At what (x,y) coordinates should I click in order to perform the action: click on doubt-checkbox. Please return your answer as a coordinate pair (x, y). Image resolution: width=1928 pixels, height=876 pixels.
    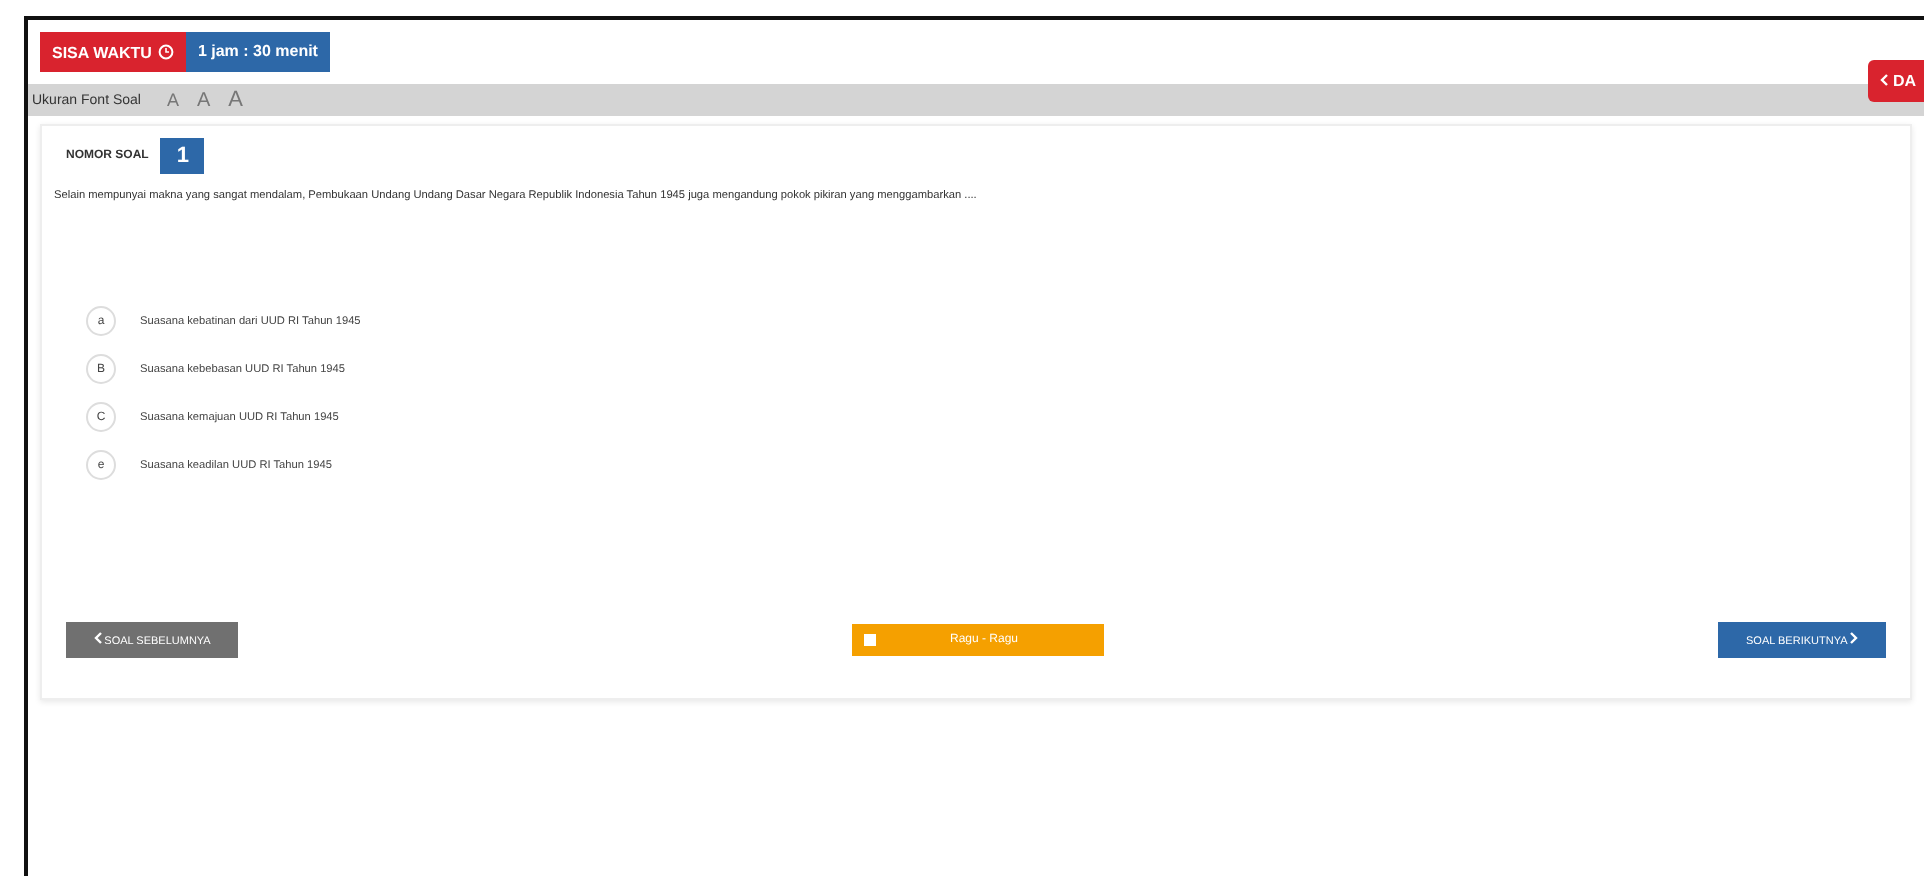
    Looking at the image, I should click on (870, 640).